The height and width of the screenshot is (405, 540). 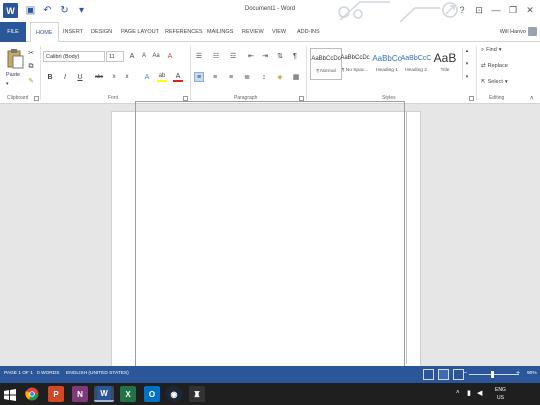 I want to click on tab-insert: INSERT, so click(x=73, y=32).